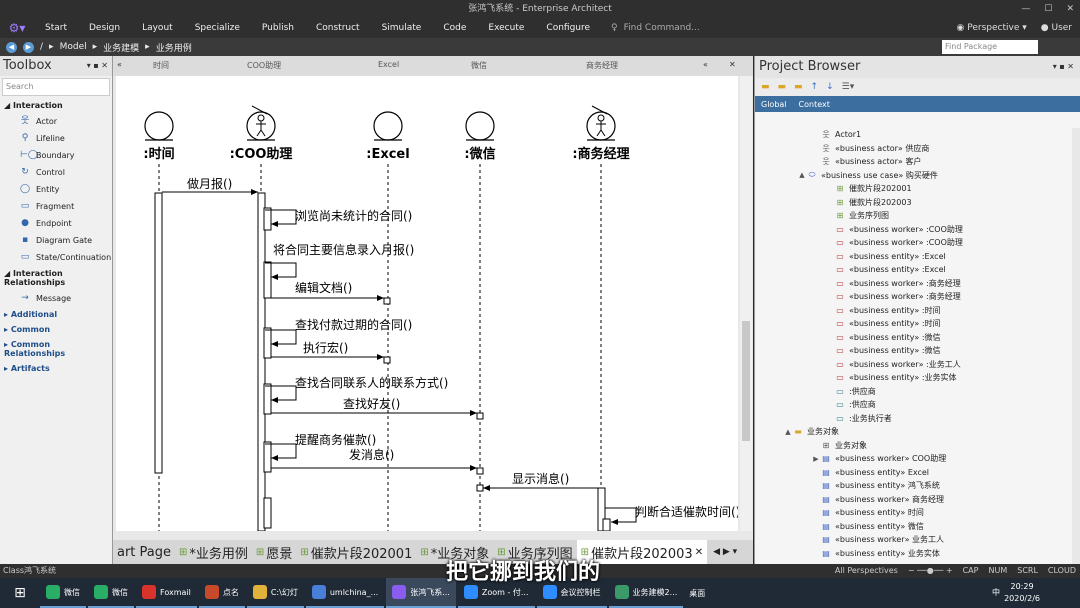  I want to click on tree-item: ▤ «business worker» 商务经理, so click(917, 500).